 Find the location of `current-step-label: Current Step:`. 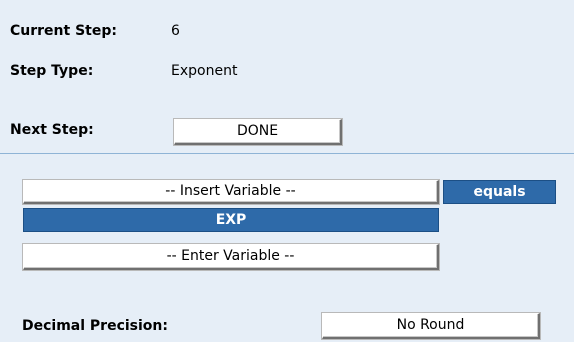

current-step-label: Current Step: is located at coordinates (63, 31).